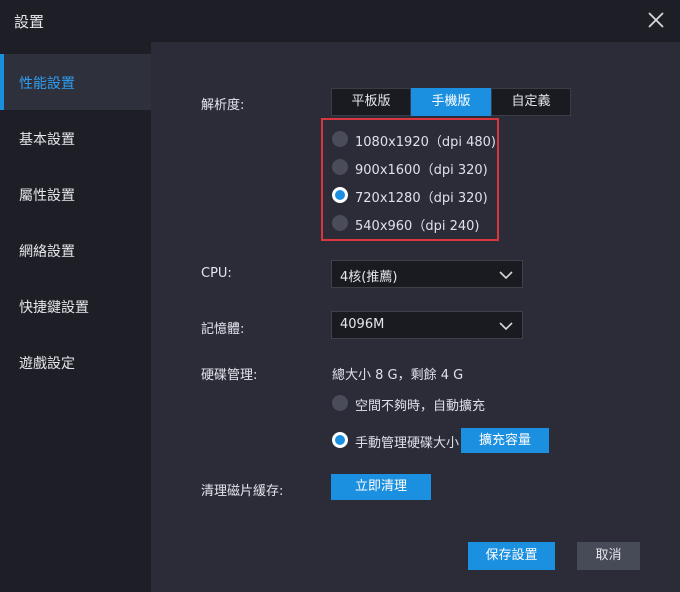 The height and width of the screenshot is (592, 680). What do you see at coordinates (381, 487) in the screenshot?
I see `clear-cache-button: 立即清理` at bounding box center [381, 487].